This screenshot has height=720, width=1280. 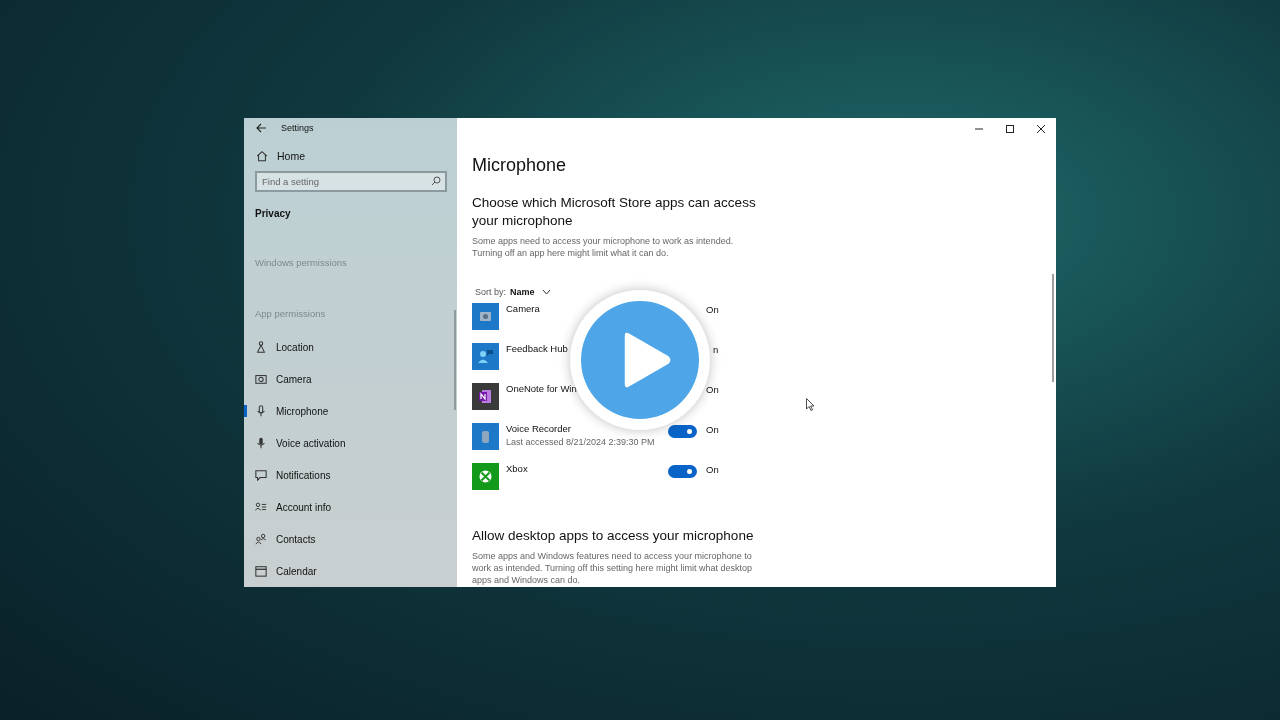 What do you see at coordinates (716, 349) in the screenshot?
I see `toggle-status: n` at bounding box center [716, 349].